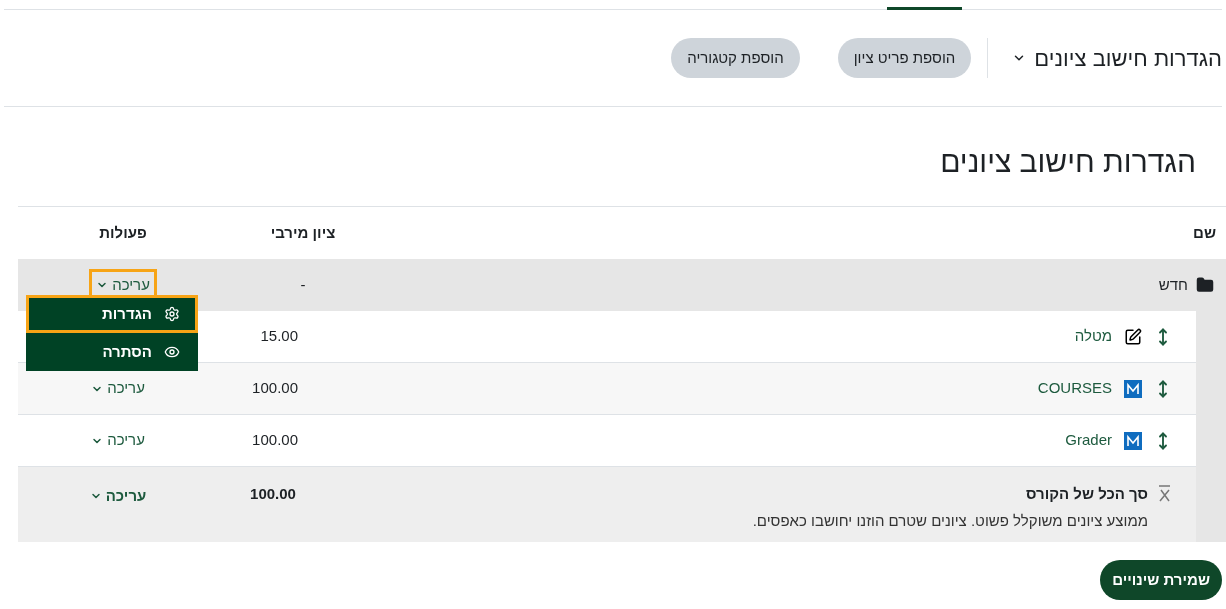 This screenshot has width=1226, height=609. I want to click on settings-icon, so click(172, 313).